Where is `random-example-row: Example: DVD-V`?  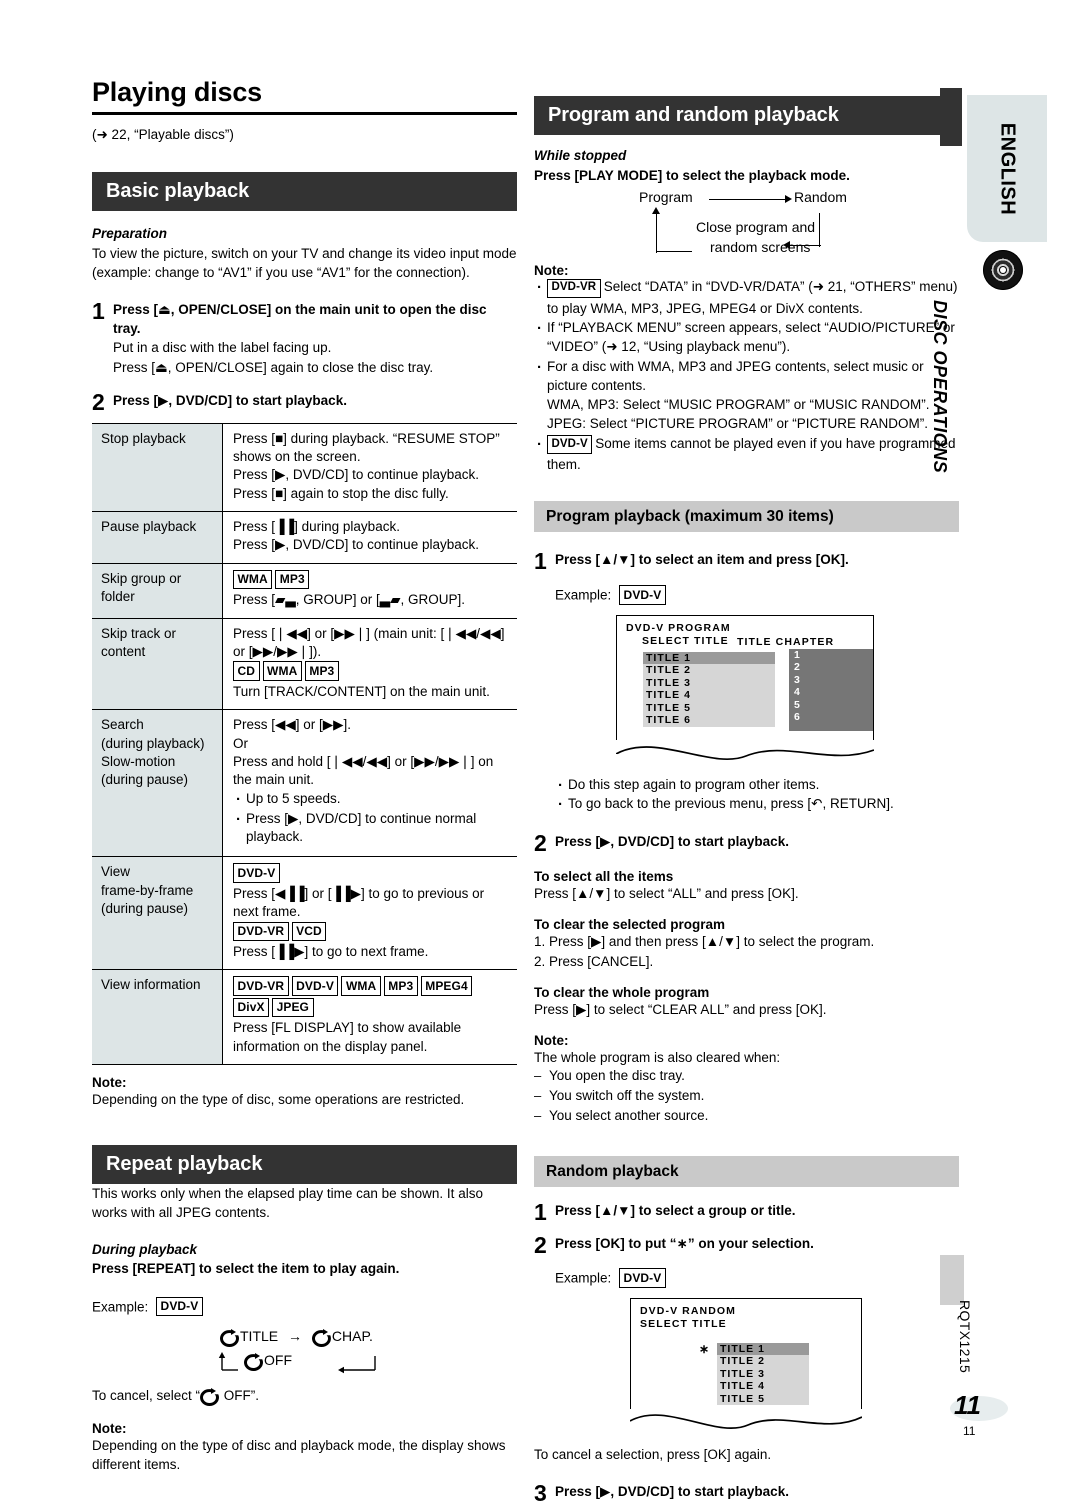
random-example-row: Example: DVD-V is located at coordinates (757, 1279).